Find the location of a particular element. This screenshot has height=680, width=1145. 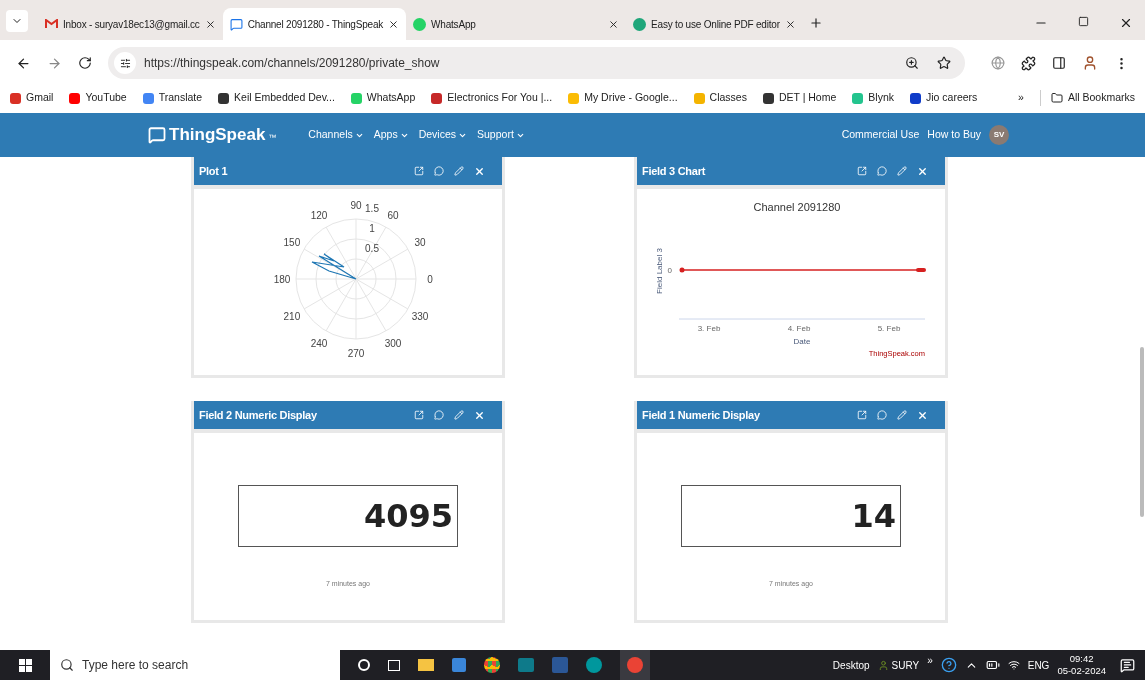

user-label: SURY is located at coordinates (898, 665).